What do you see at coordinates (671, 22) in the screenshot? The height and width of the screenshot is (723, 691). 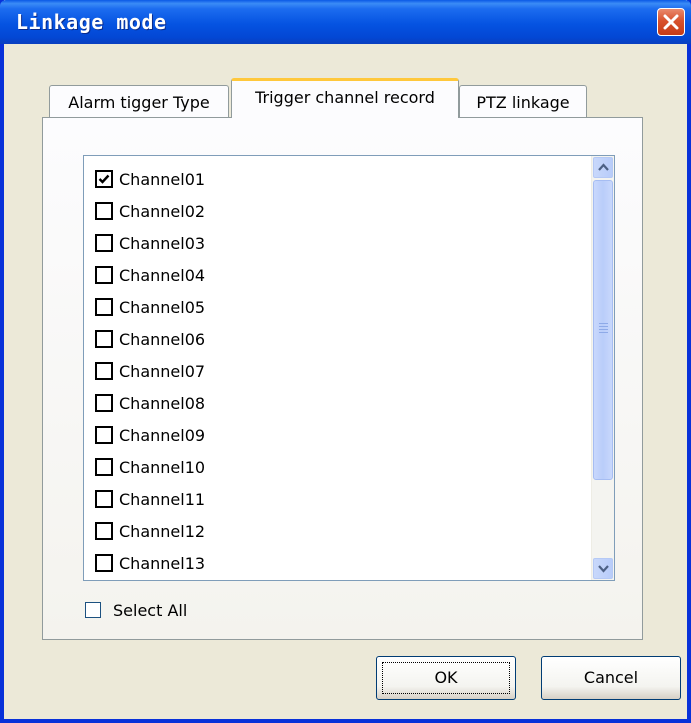 I see `close-button` at bounding box center [671, 22].